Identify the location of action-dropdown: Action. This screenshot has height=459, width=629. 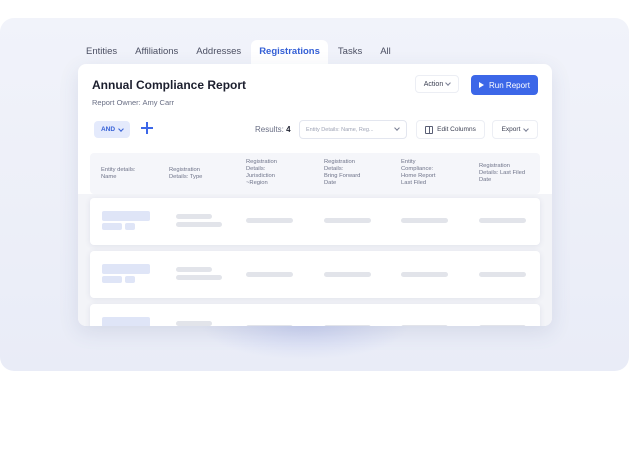
(437, 84).